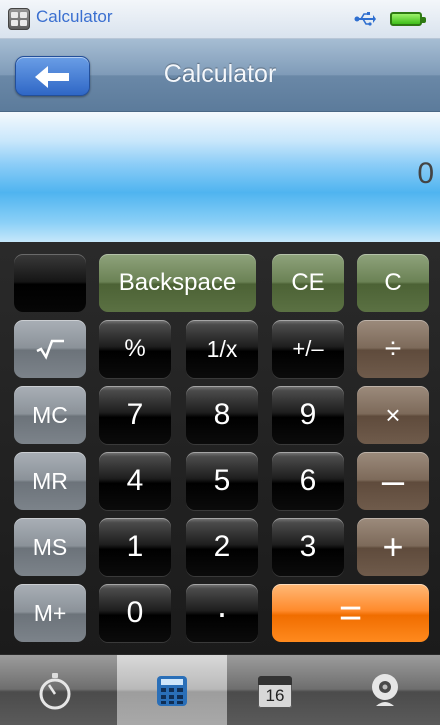 This screenshot has height=725, width=440. Describe the element at coordinates (393, 415) in the screenshot. I see `multiply-button: ×` at that location.